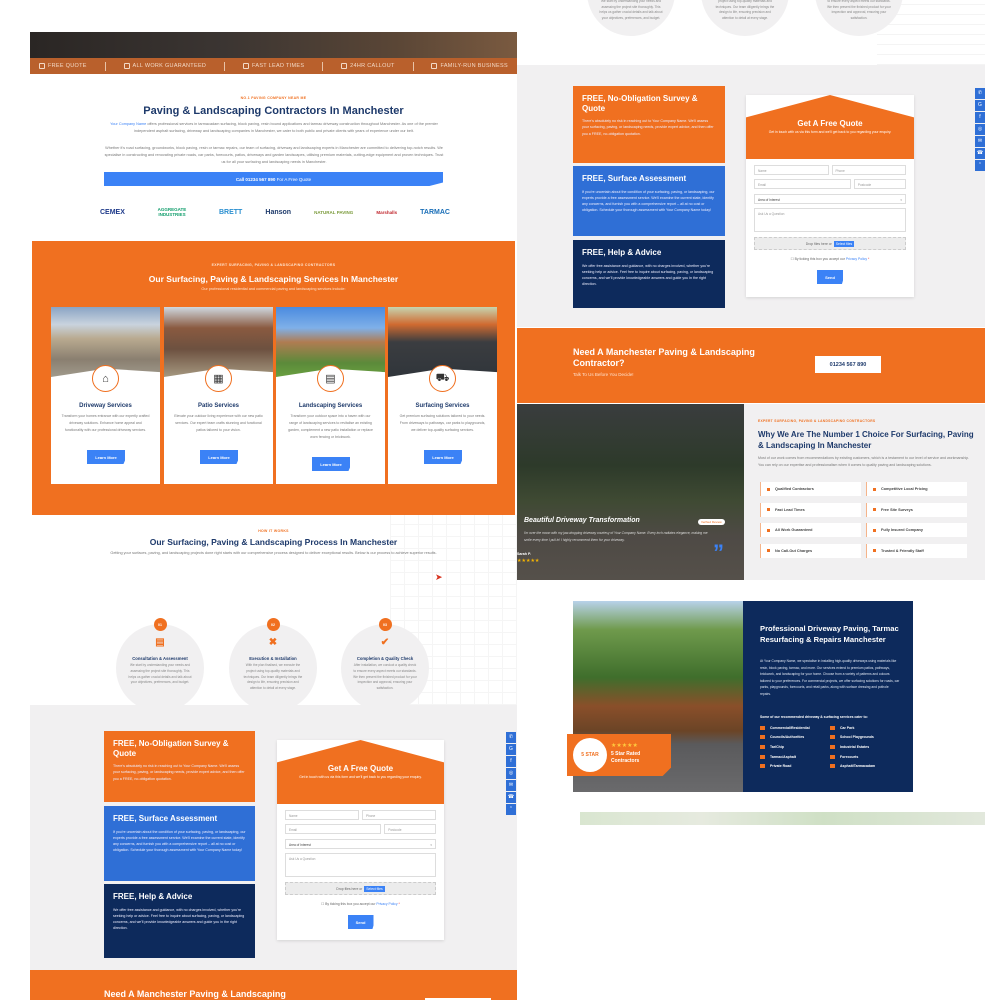  I want to click on award-icon, so click(126, 66).